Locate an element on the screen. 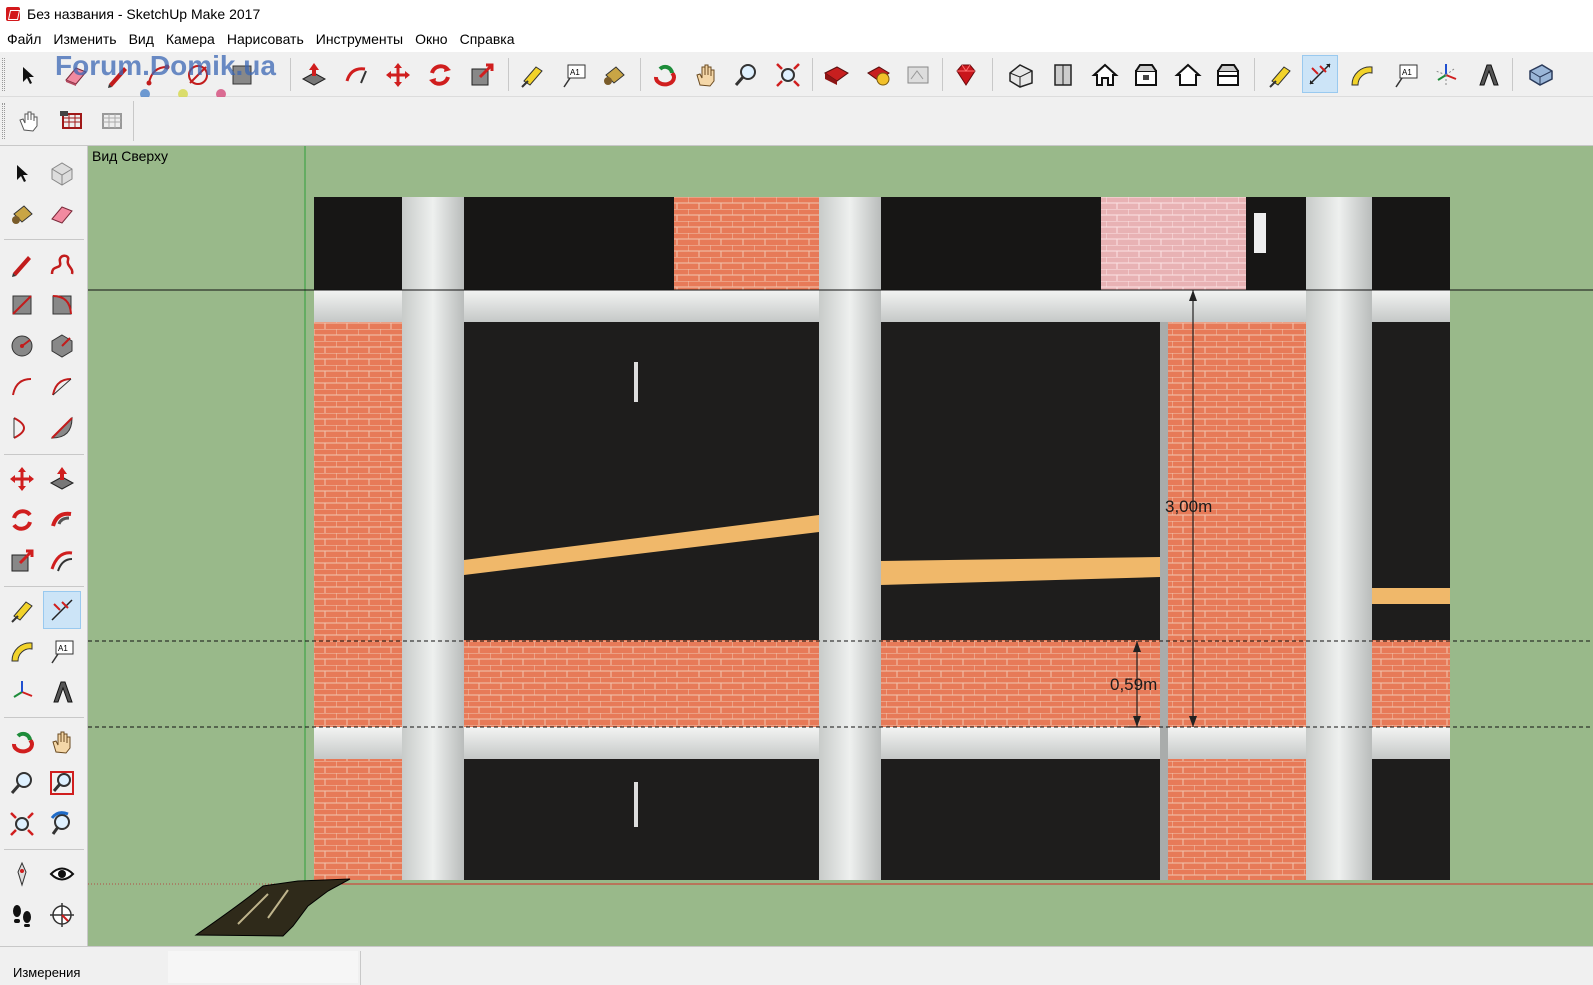  left-view-icon is located at coordinates (1228, 75).